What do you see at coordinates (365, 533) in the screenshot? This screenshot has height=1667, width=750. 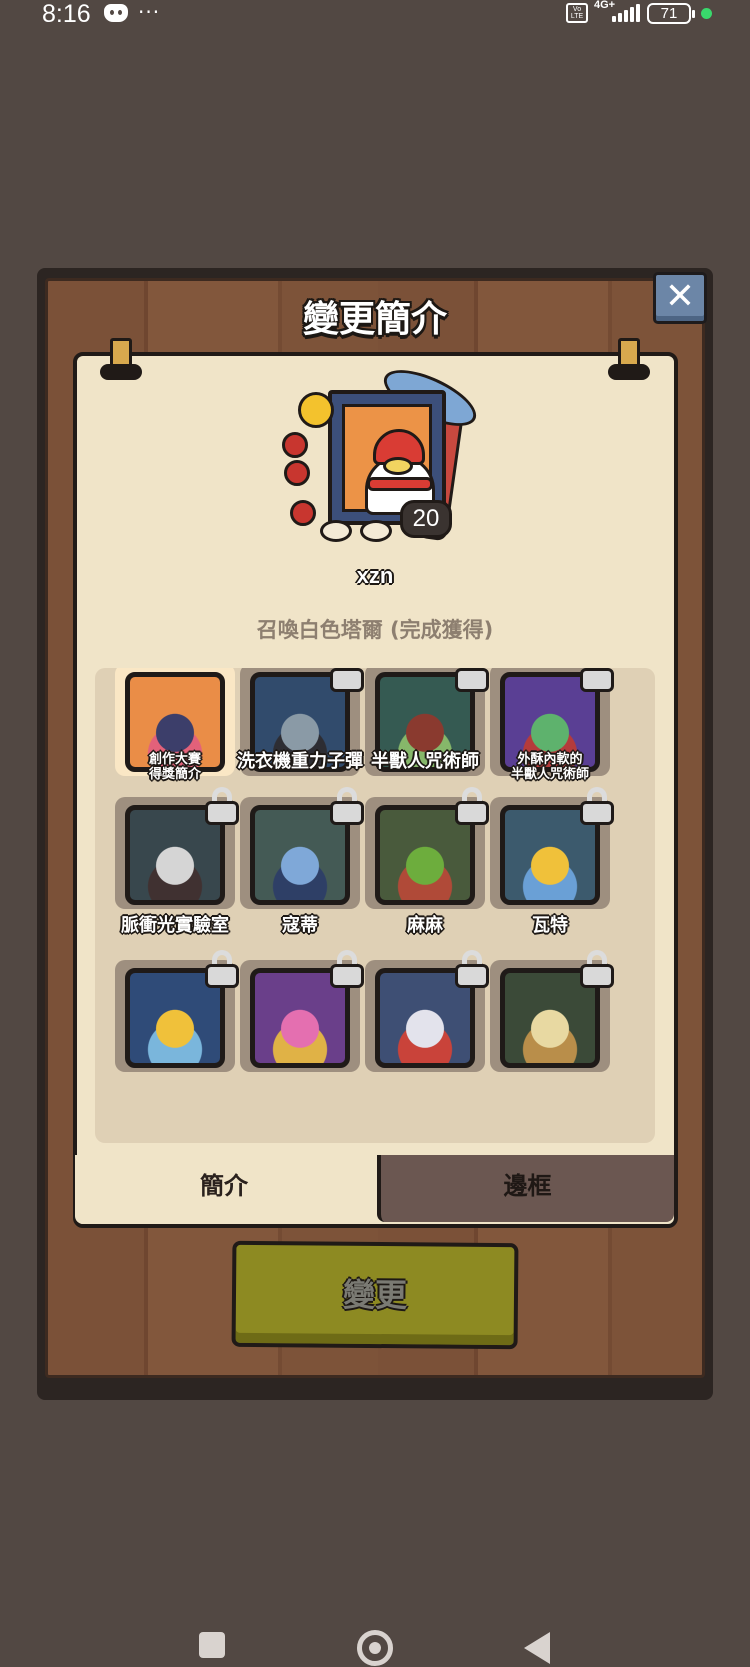 I see `glasses-icon` at bounding box center [365, 533].